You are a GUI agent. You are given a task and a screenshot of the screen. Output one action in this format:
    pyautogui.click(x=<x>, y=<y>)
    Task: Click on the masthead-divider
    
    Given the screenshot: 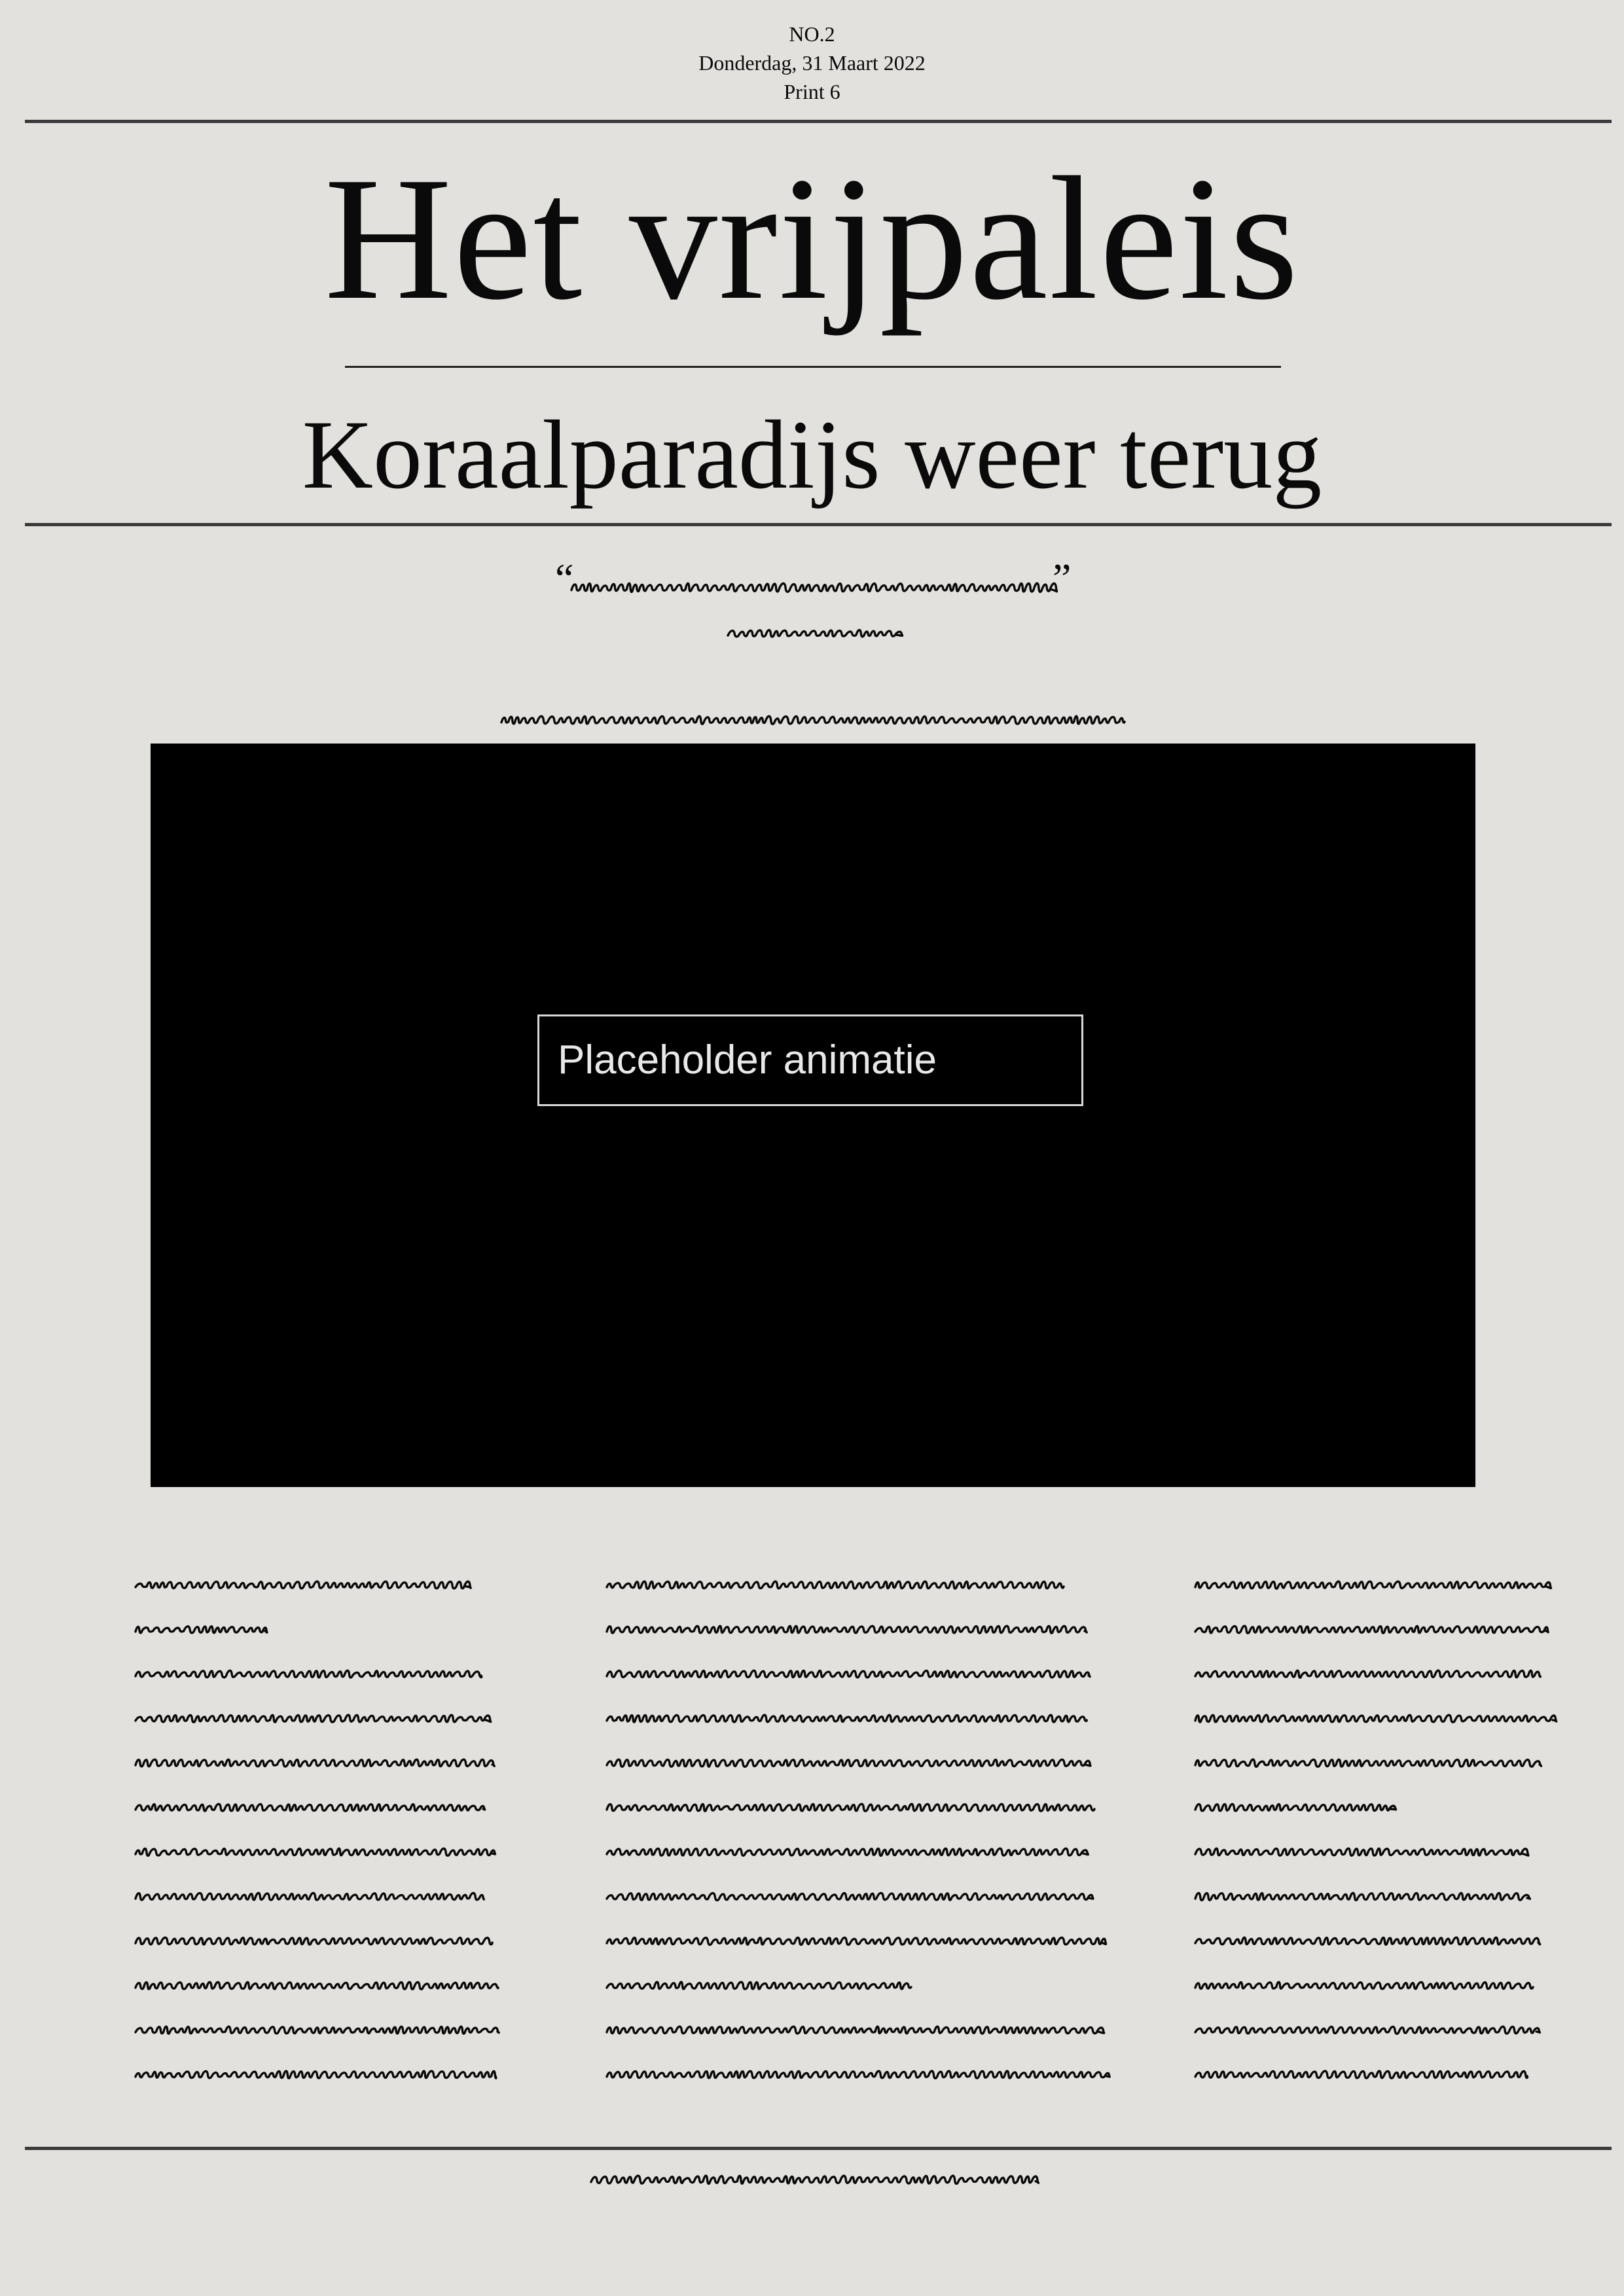 What is the action you would take?
    pyautogui.click(x=813, y=367)
    